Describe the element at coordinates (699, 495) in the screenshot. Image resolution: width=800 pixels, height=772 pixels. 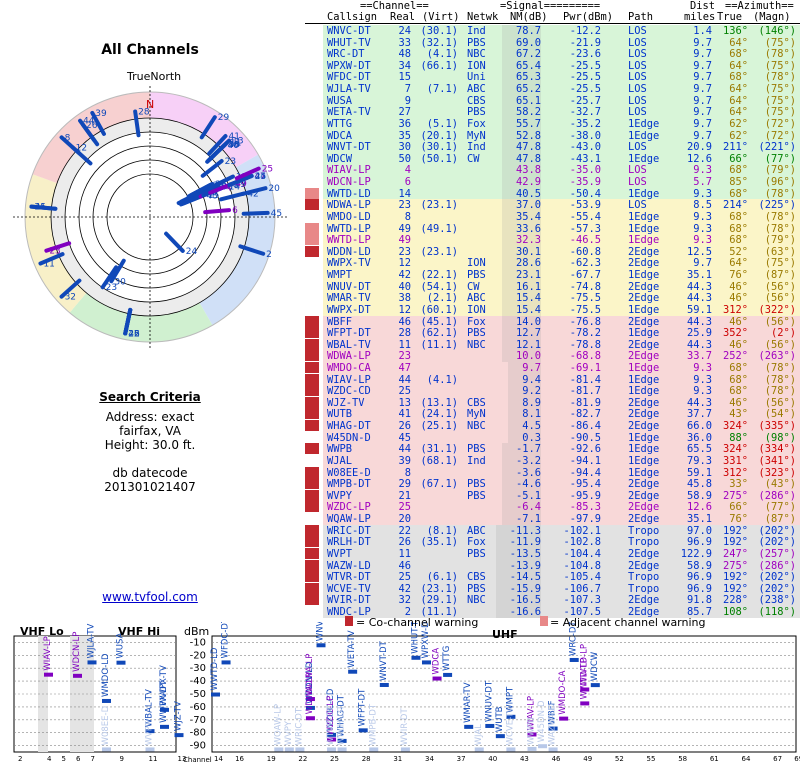
I see `cell-dist: 58.9` at that location.